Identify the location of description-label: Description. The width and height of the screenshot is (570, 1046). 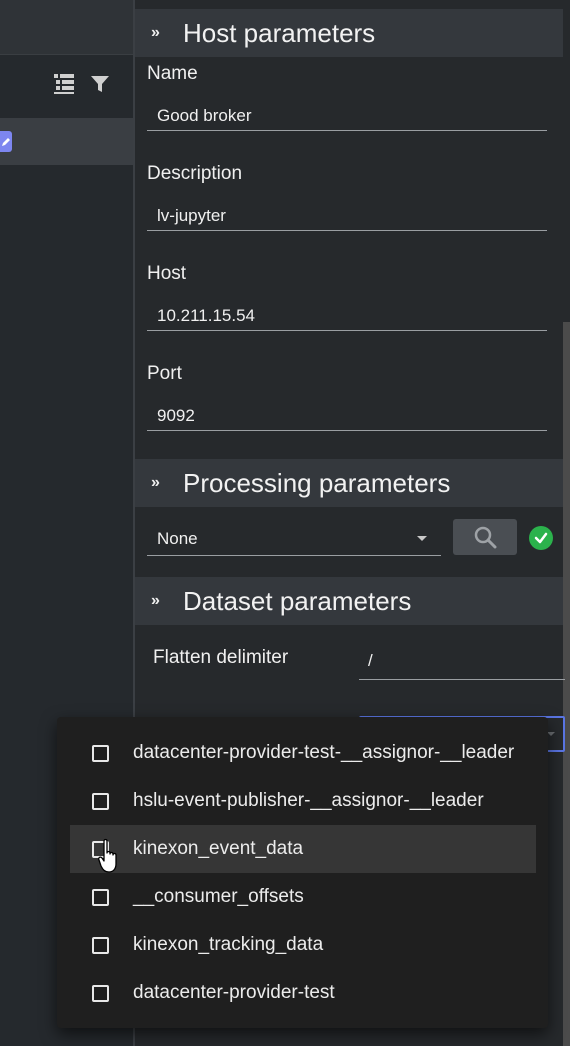
(195, 173).